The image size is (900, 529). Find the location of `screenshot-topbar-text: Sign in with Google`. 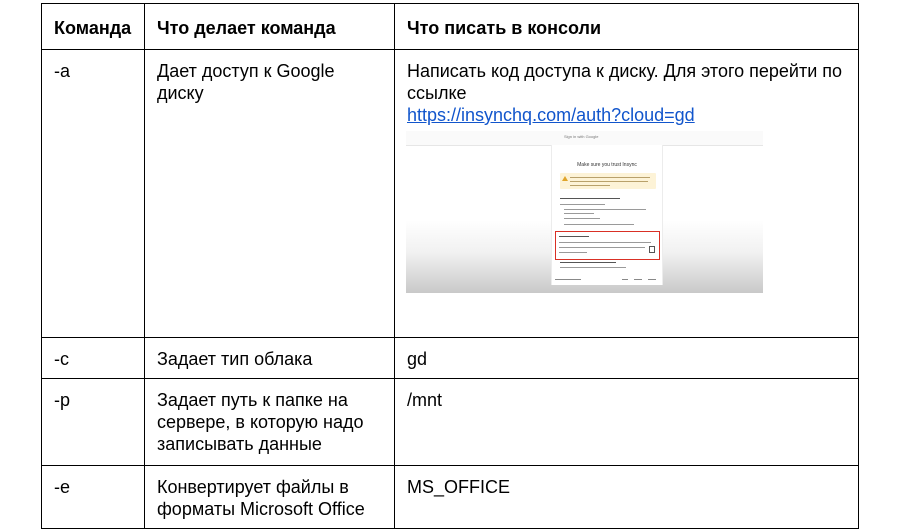

screenshot-topbar-text: Sign in with Google is located at coordinates (581, 136).